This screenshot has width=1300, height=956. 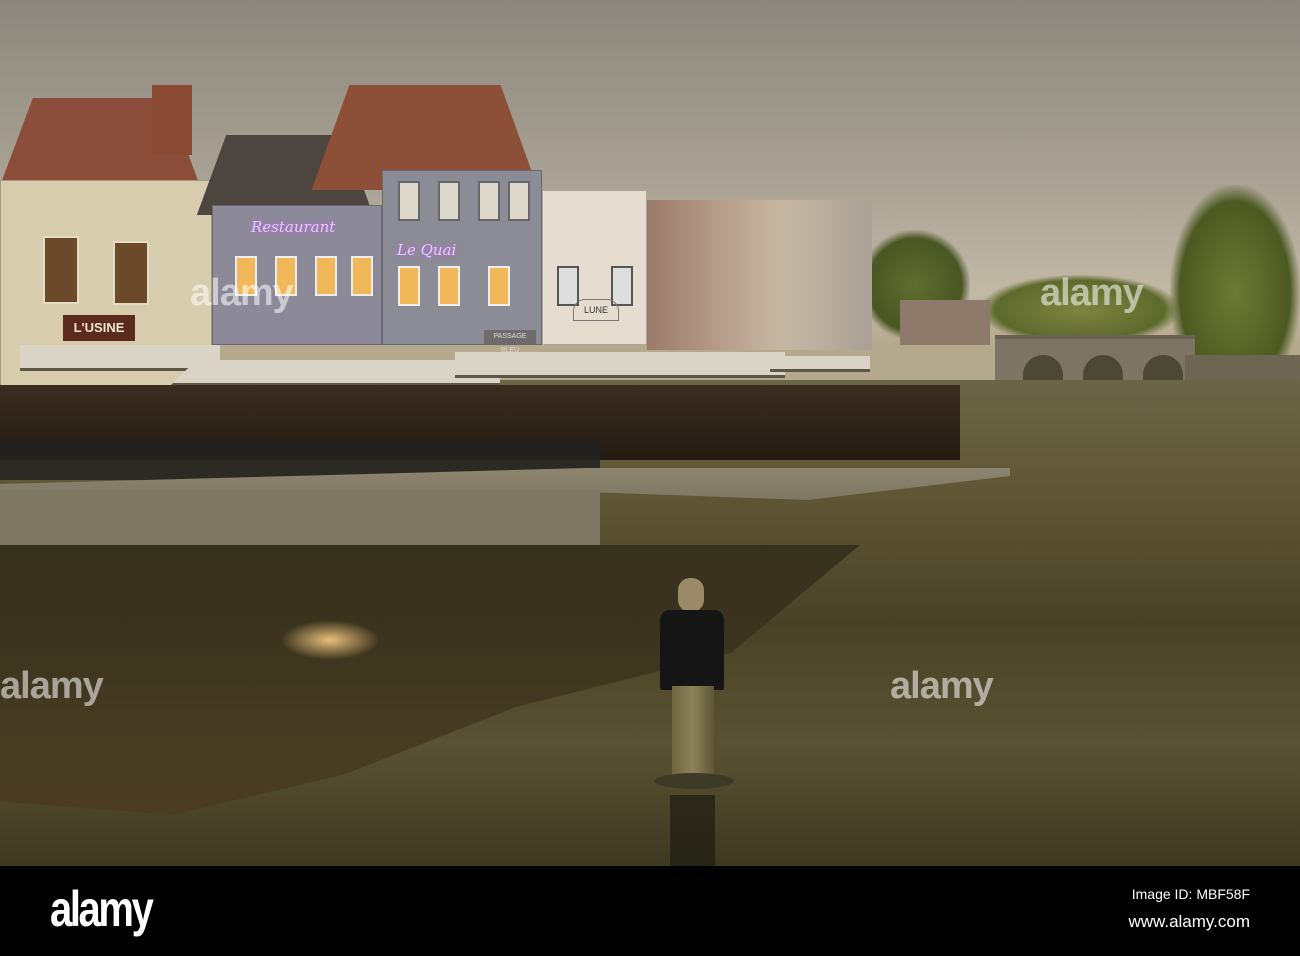 I want to click on image-id: Image ID: MBF58F, so click(x=1190, y=894).